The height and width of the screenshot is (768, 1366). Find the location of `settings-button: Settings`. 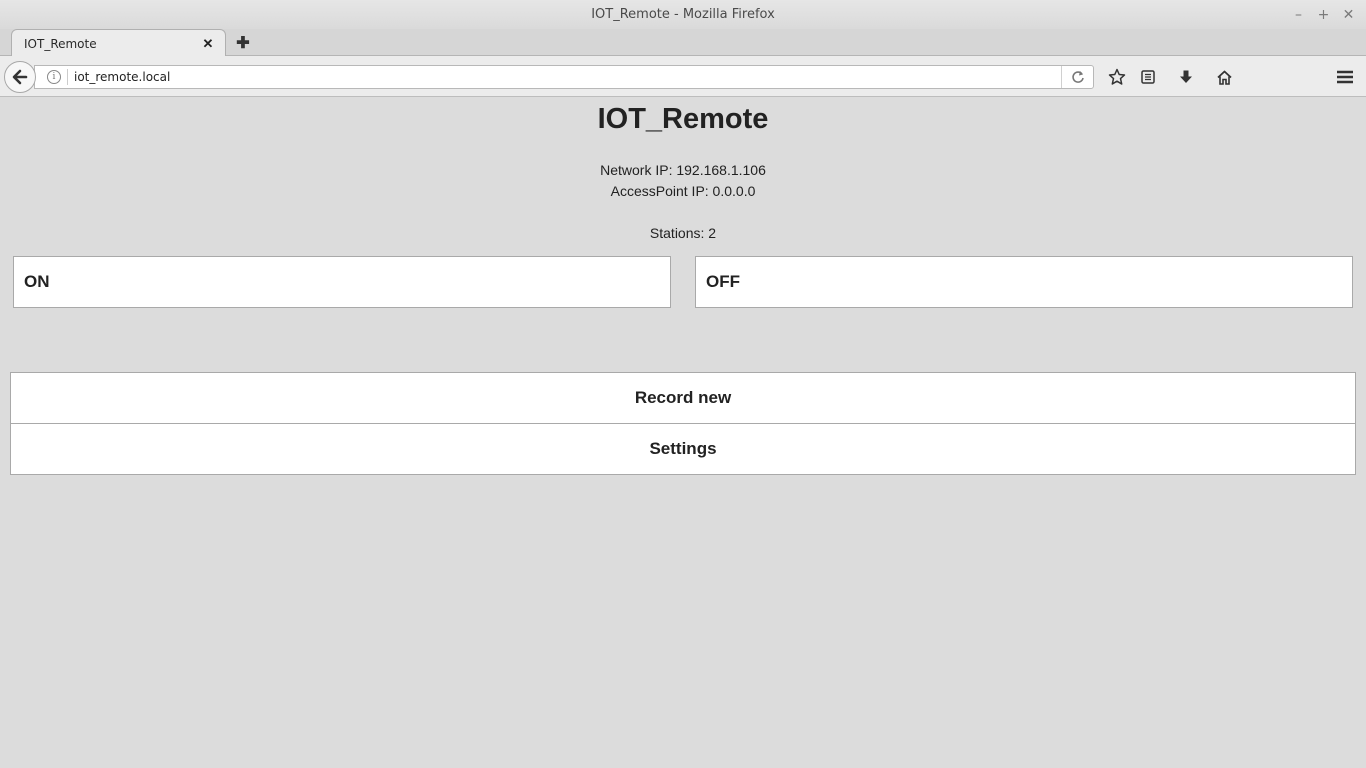

settings-button: Settings is located at coordinates (683, 449).